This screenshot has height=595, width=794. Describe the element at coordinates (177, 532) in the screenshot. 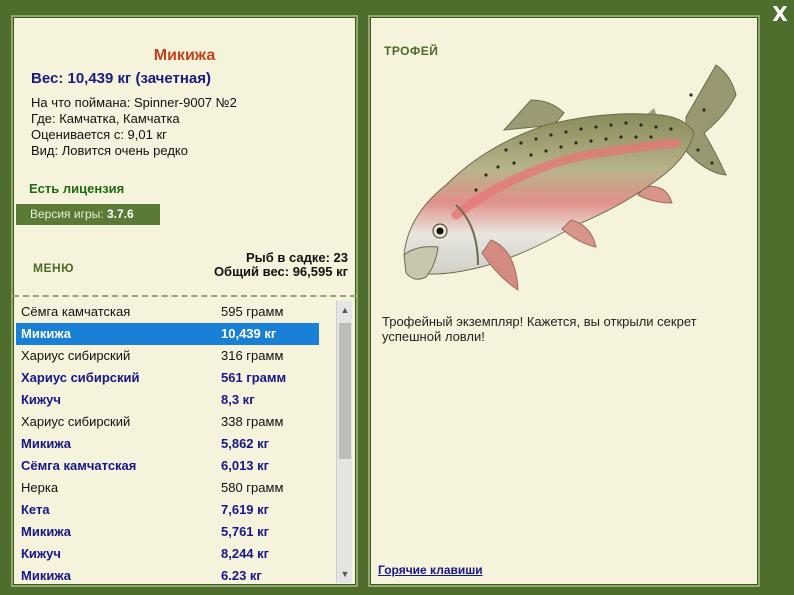

I see `list-item: Микижа 5,761 кг` at that location.